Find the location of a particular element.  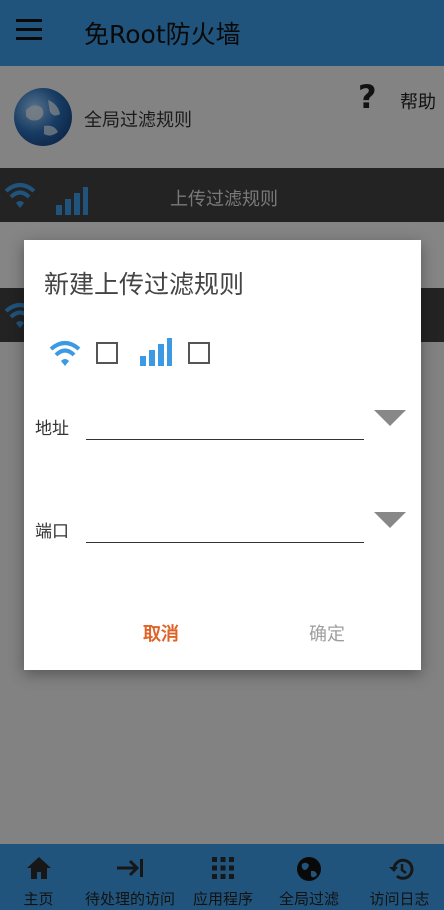

address-dropdown-icon is located at coordinates (390, 418).